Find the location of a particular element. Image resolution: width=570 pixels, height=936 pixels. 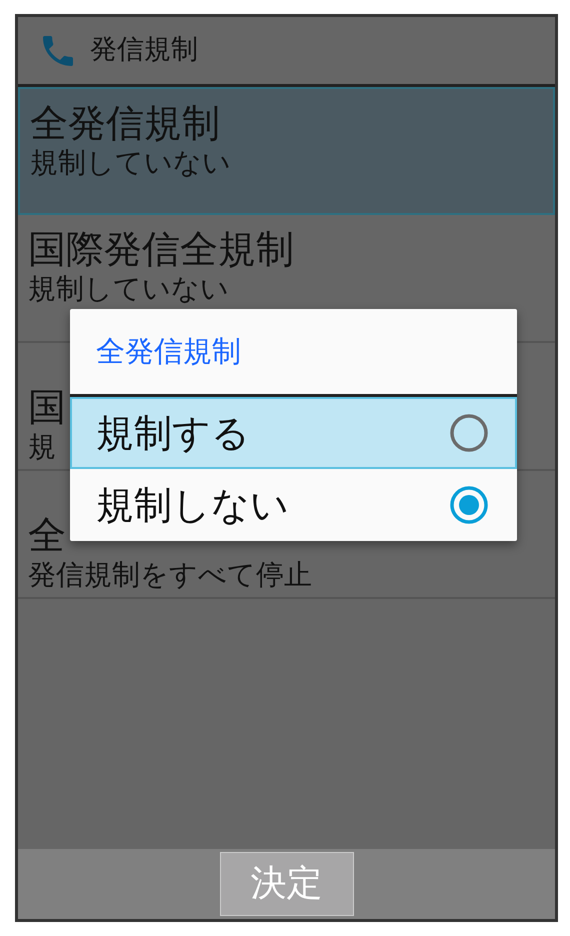

item-title: 国際発信全規制 is located at coordinates (161, 249).